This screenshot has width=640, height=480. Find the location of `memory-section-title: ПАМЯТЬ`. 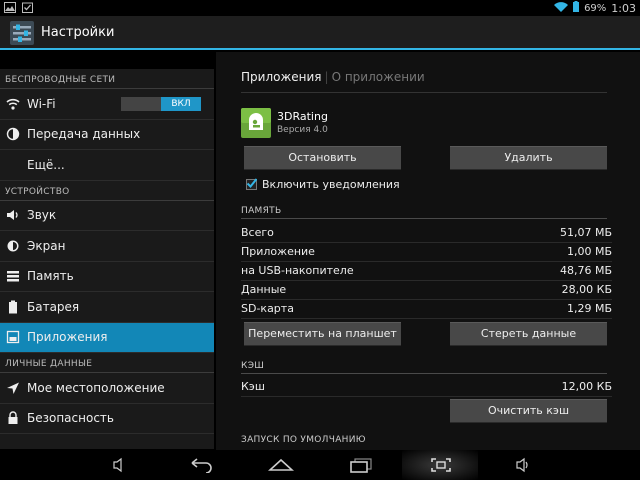

memory-section-title: ПАМЯТЬ is located at coordinates (261, 211).